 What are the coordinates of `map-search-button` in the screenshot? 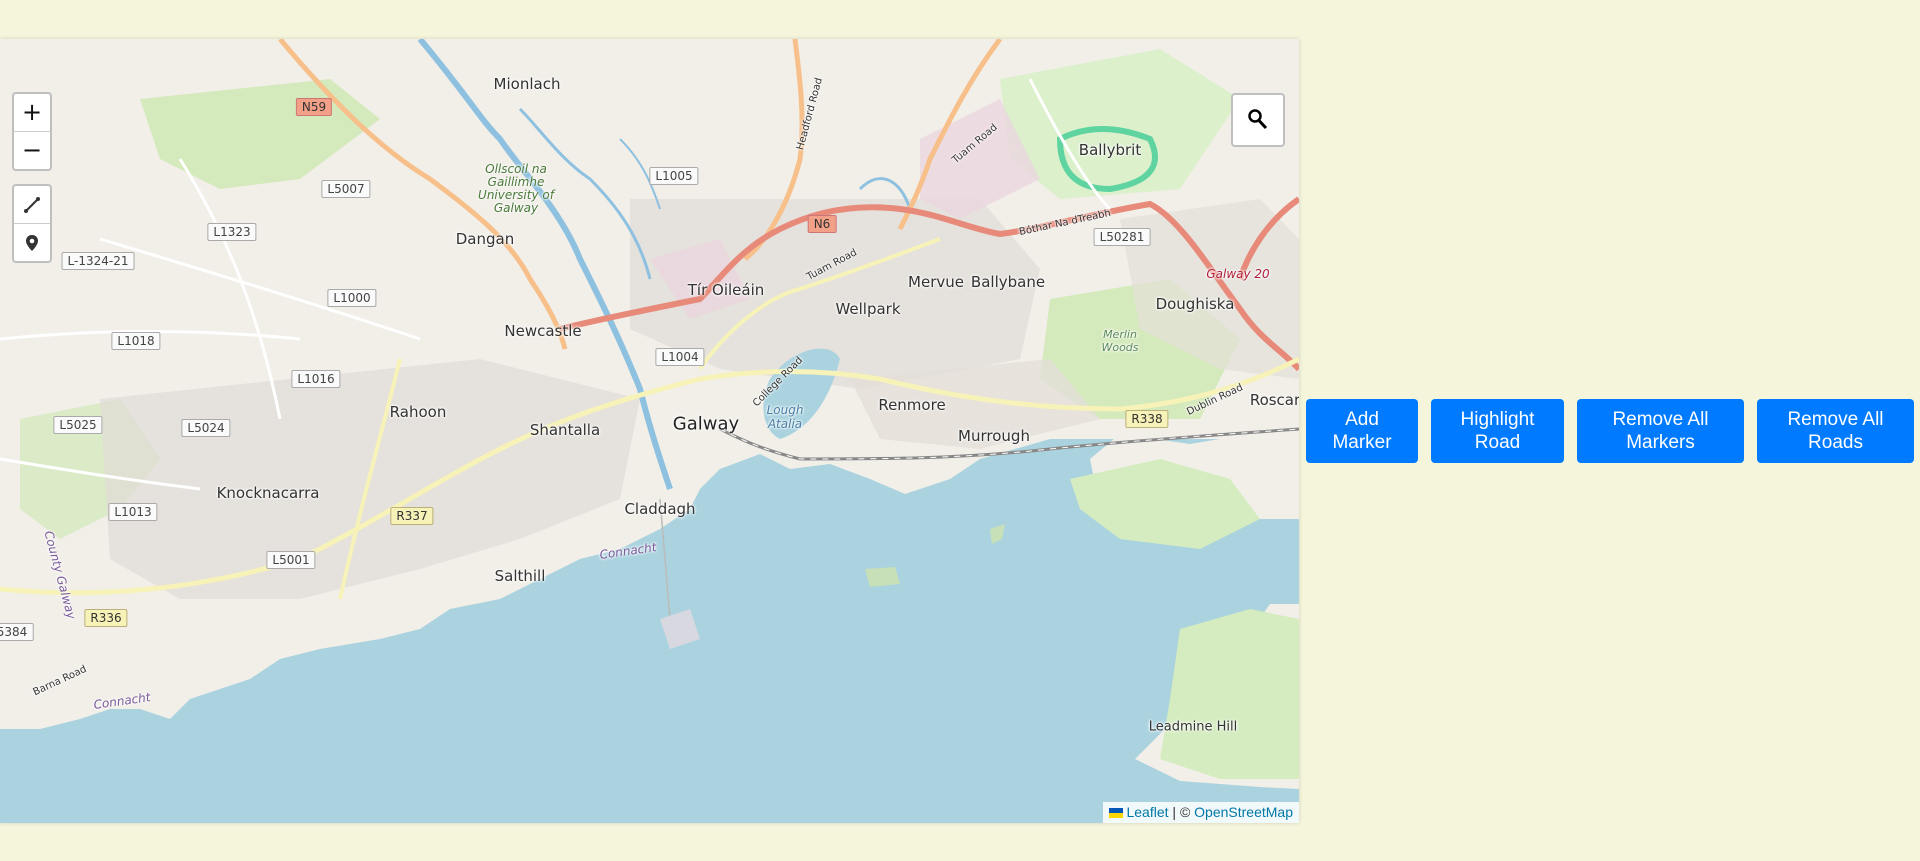 It's located at (1258, 120).